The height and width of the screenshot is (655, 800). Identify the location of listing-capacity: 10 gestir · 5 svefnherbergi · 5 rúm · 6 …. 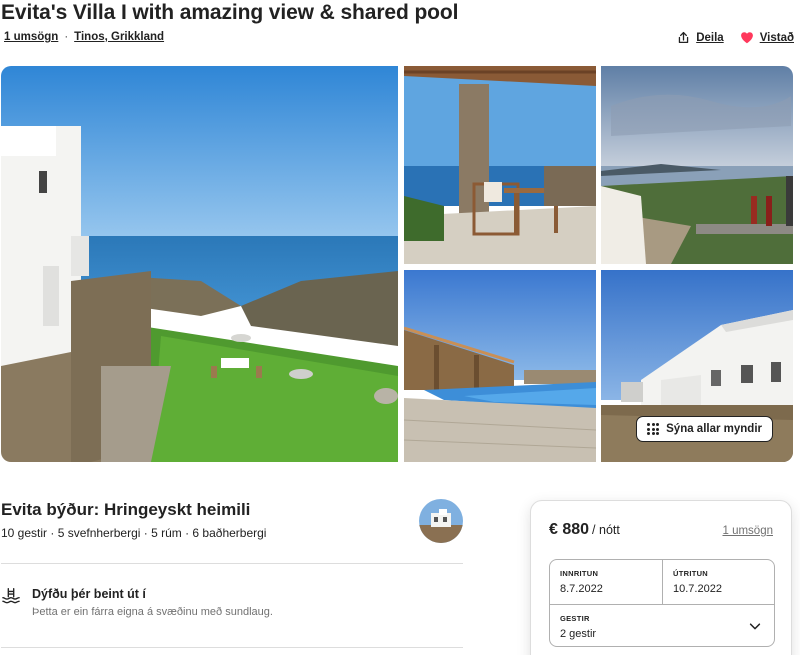
(134, 533).